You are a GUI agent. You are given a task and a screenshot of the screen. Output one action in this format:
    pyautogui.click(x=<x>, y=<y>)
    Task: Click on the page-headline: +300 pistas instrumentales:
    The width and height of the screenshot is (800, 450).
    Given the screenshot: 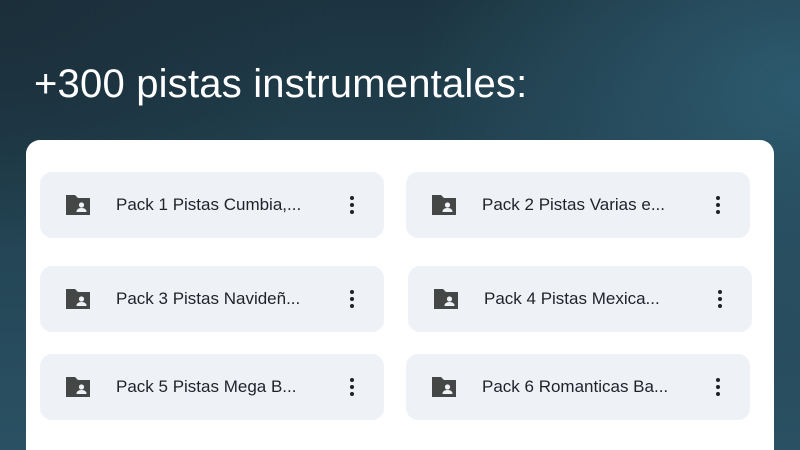 What is the action you would take?
    pyautogui.click(x=281, y=84)
    